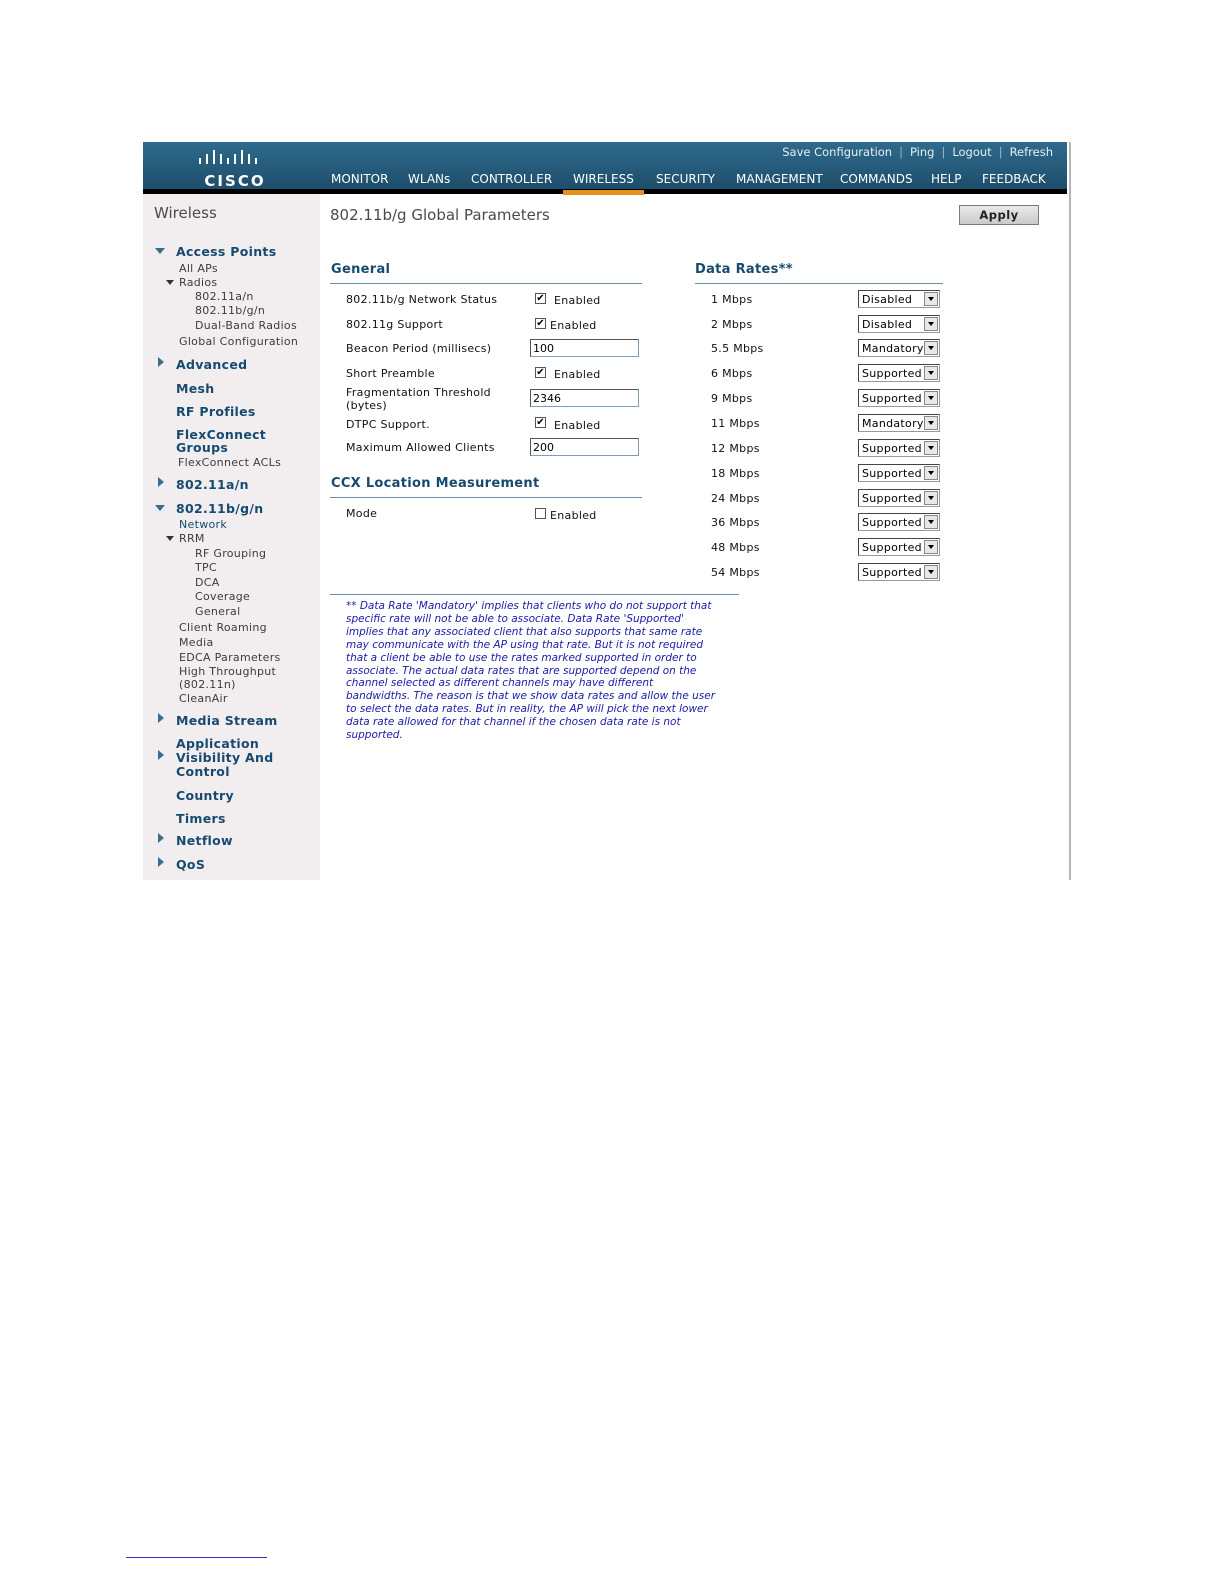  Describe the element at coordinates (201, 818) in the screenshot. I see `sidebar-timers: Timers` at that location.